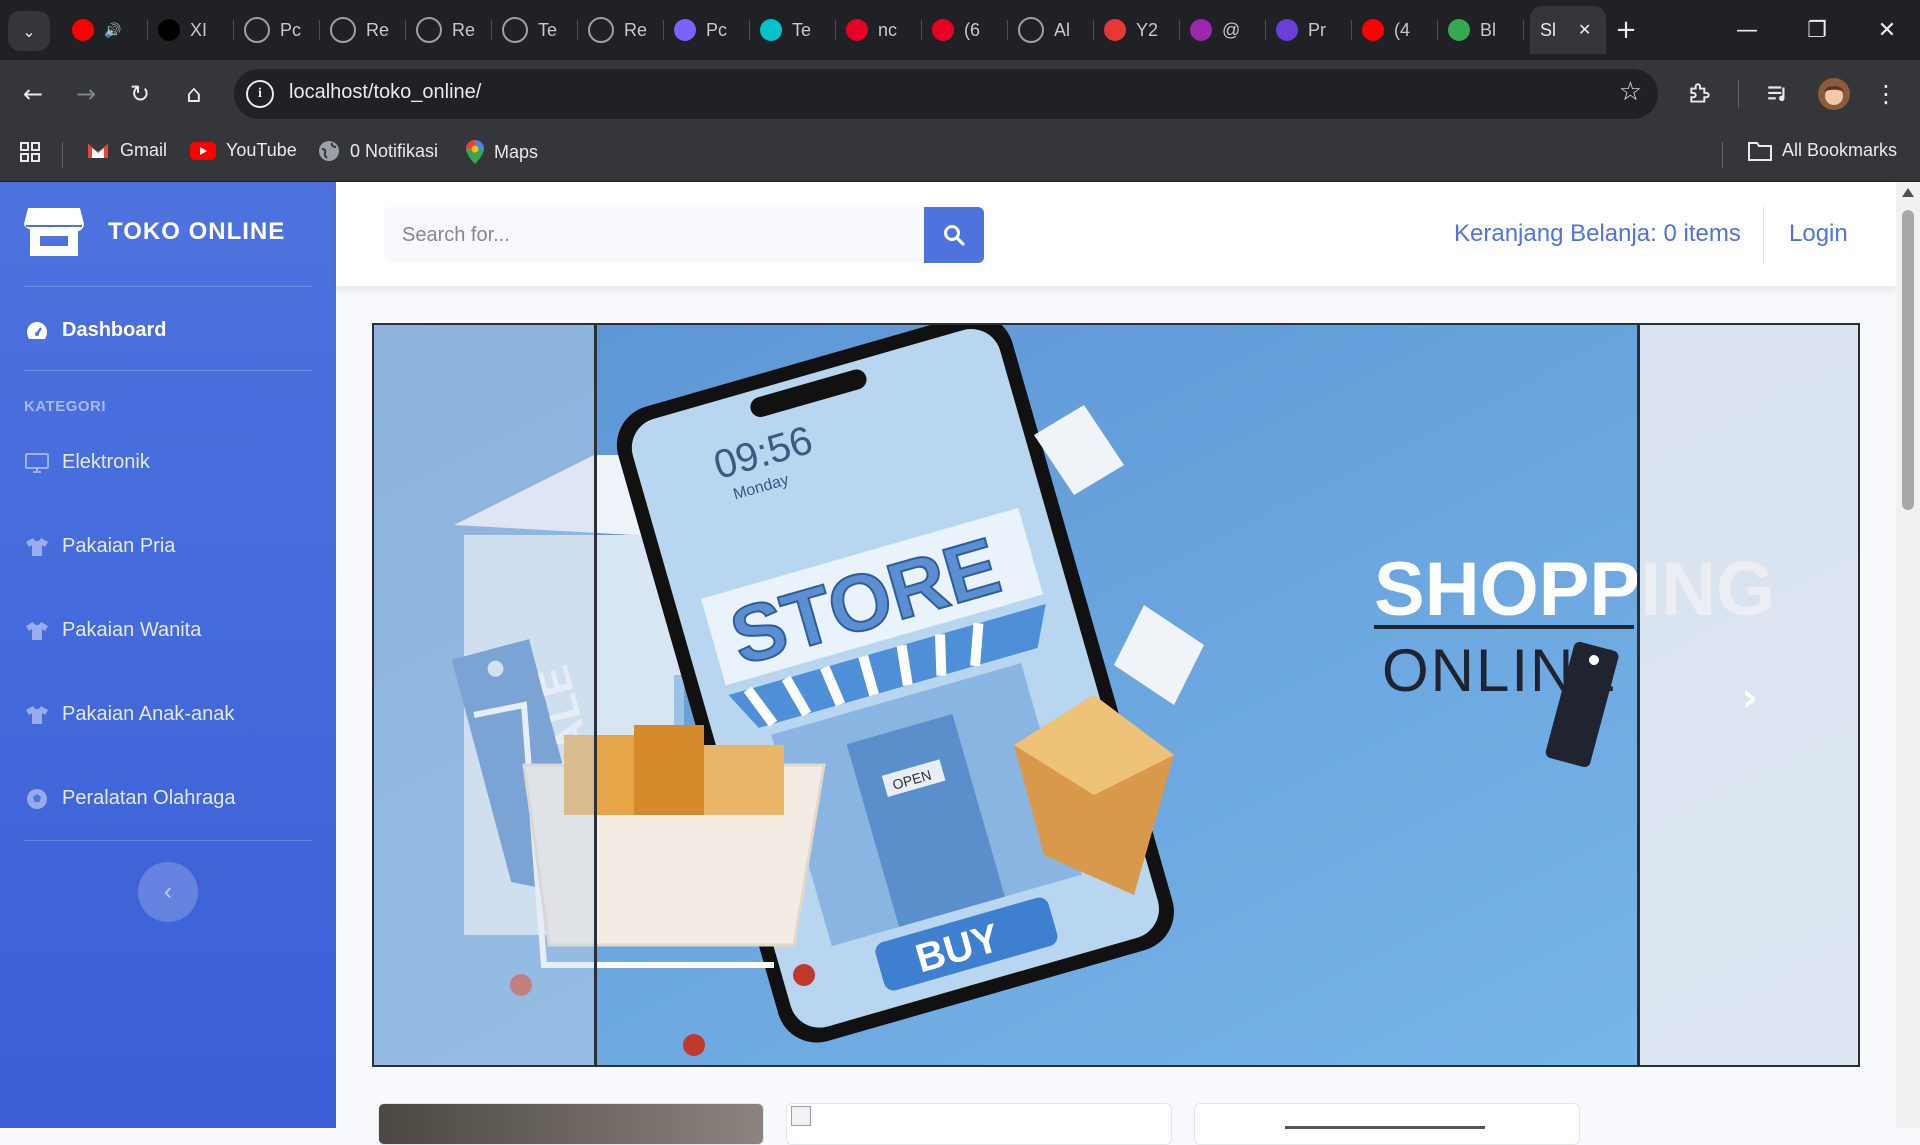  What do you see at coordinates (30, 152) in the screenshot?
I see `apps-button` at bounding box center [30, 152].